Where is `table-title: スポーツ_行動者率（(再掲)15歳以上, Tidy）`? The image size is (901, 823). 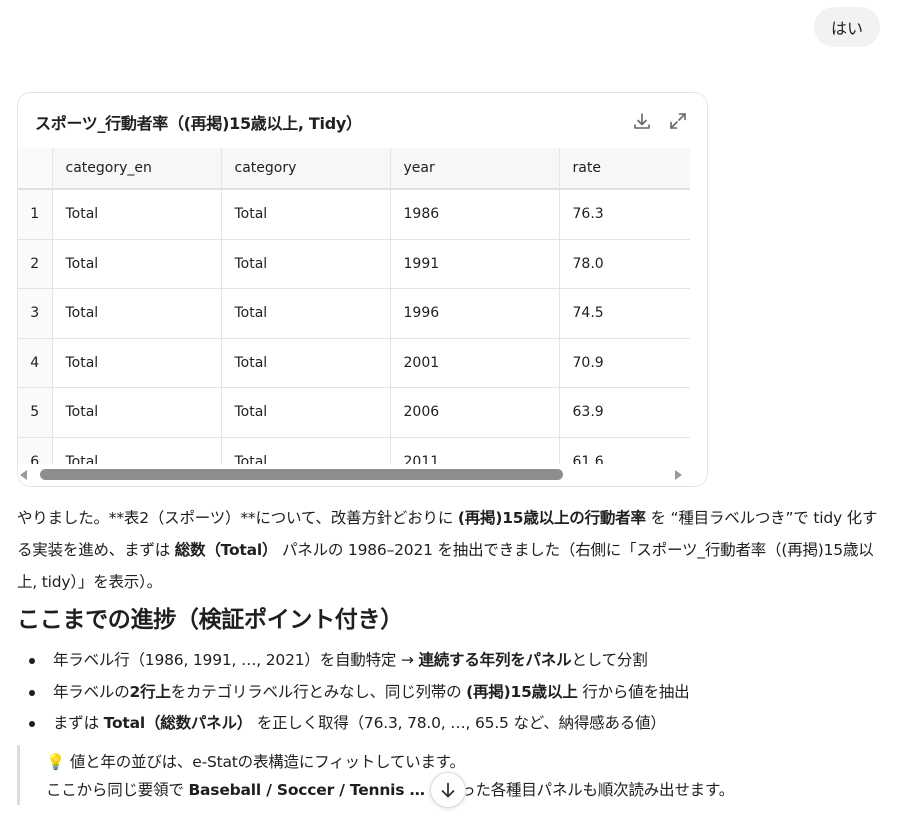
table-title: スポーツ_行動者率（(再掲)15歳以上, Tidy） is located at coordinates (198, 123).